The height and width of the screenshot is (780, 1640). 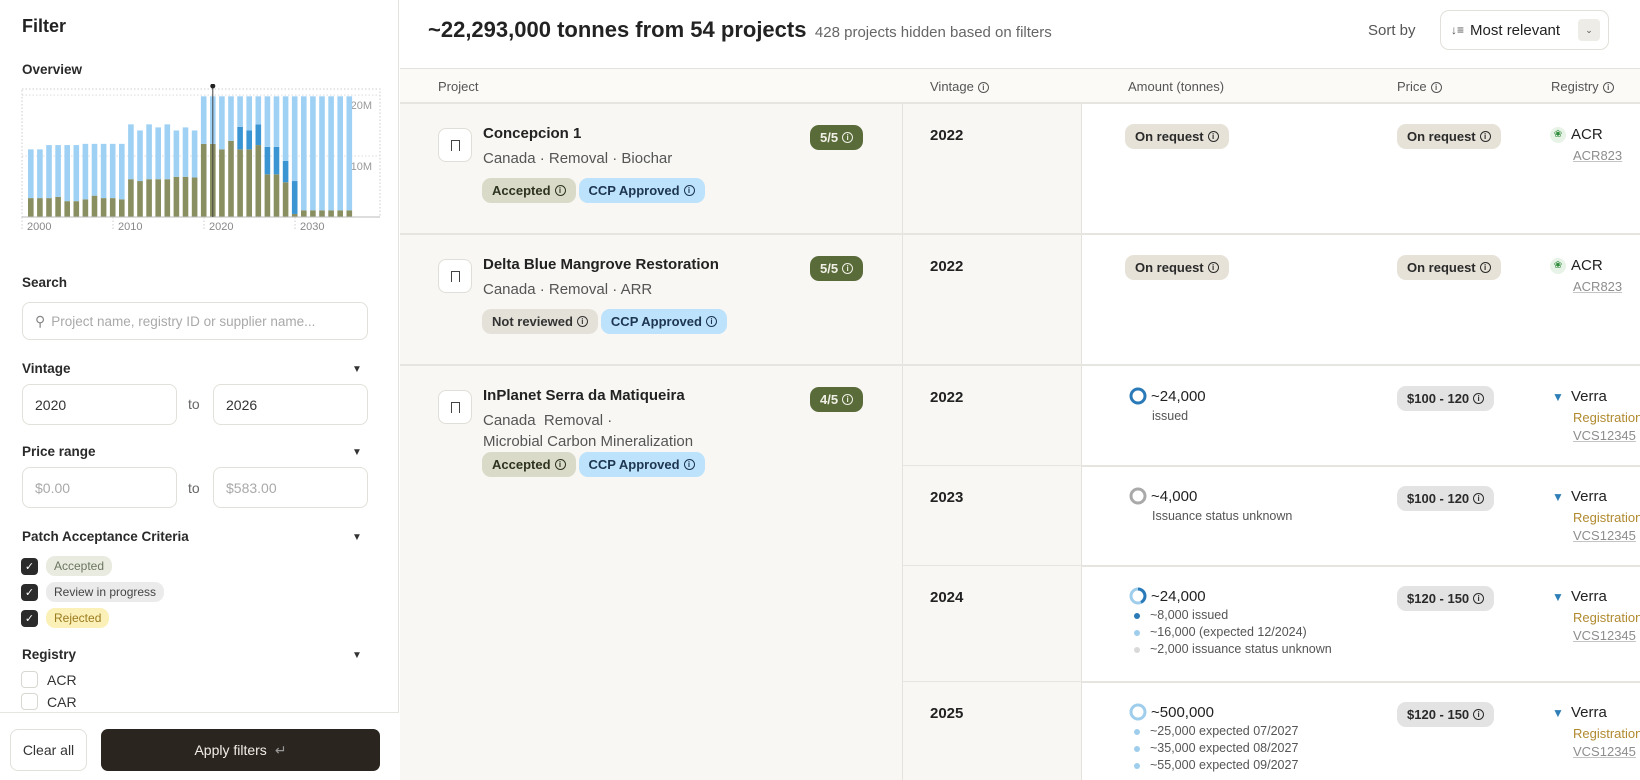 What do you see at coordinates (1170, 416) in the screenshot?
I see `issuance-status: issued` at bounding box center [1170, 416].